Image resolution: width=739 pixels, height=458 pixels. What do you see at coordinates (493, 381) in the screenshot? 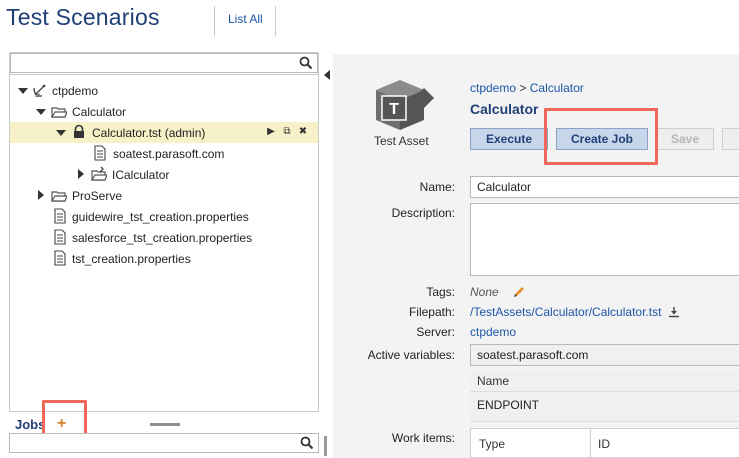
I see `variables-table-header: Name` at bounding box center [493, 381].